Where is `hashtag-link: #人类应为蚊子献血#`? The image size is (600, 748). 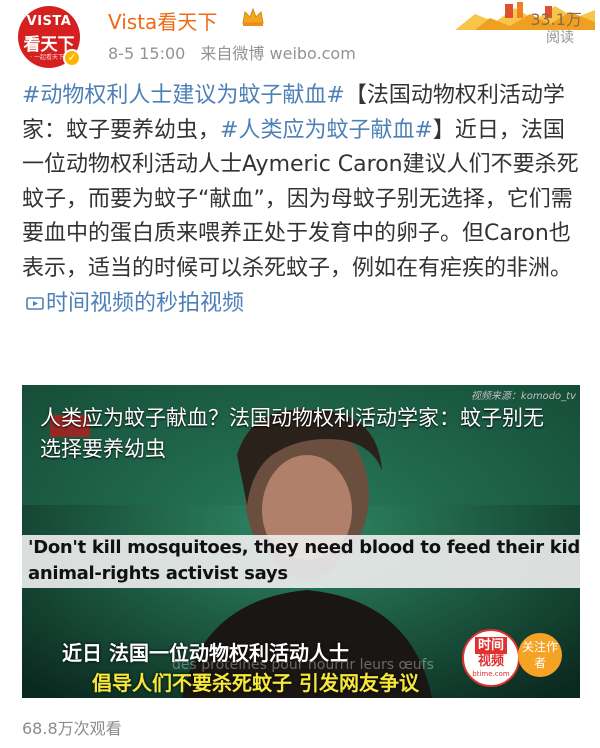
hashtag-link: #人类应为蚊子献血# is located at coordinates (326, 130).